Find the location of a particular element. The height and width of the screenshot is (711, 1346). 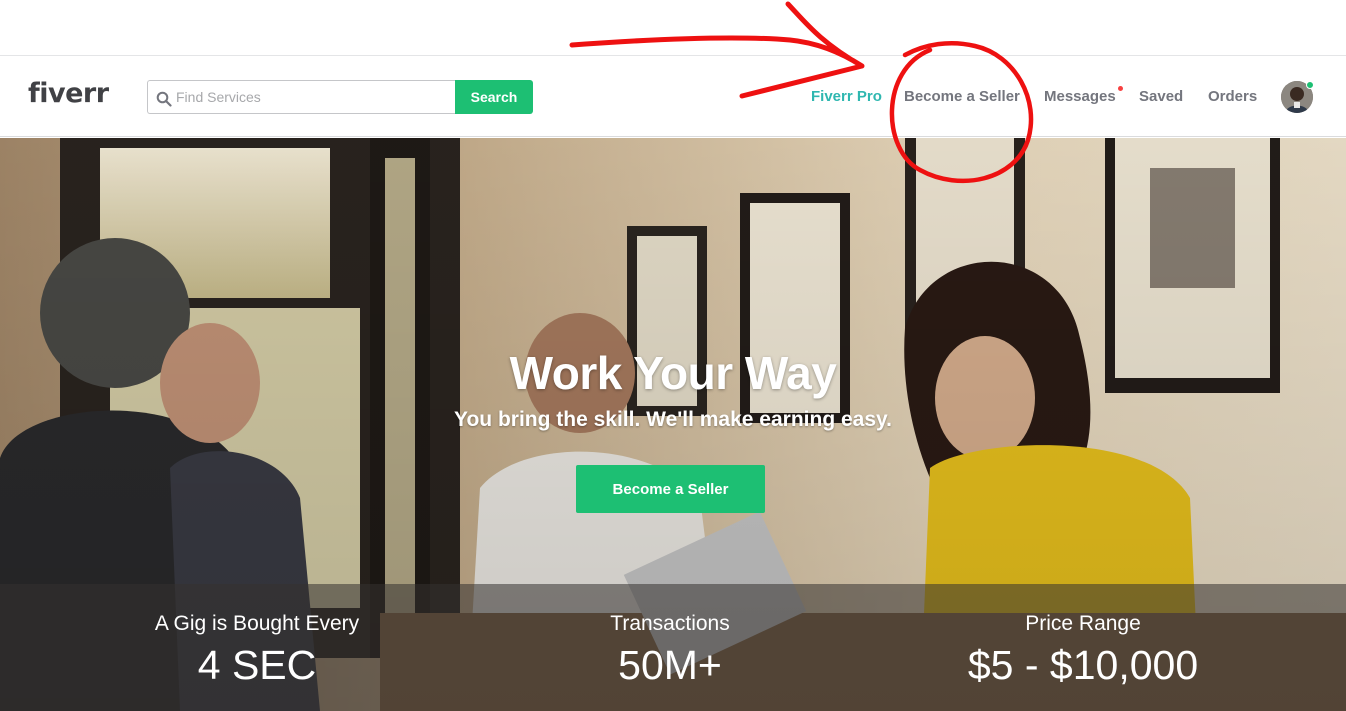

hero-title: Work Your Way is located at coordinates (673, 373).